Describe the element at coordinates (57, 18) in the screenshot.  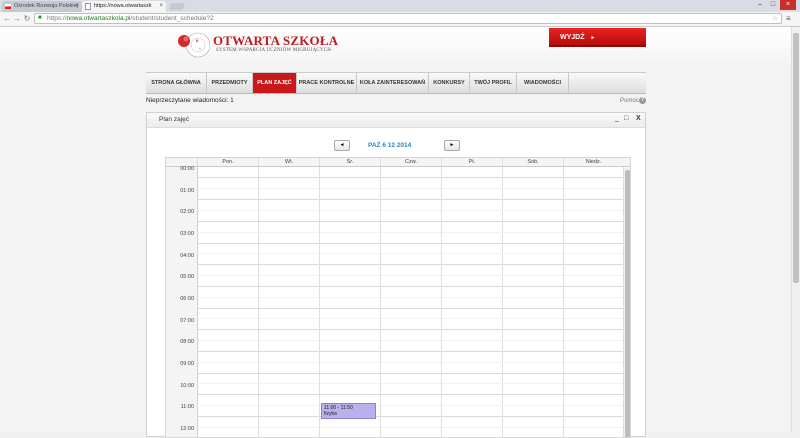
I see `url-scheme: https://` at that location.